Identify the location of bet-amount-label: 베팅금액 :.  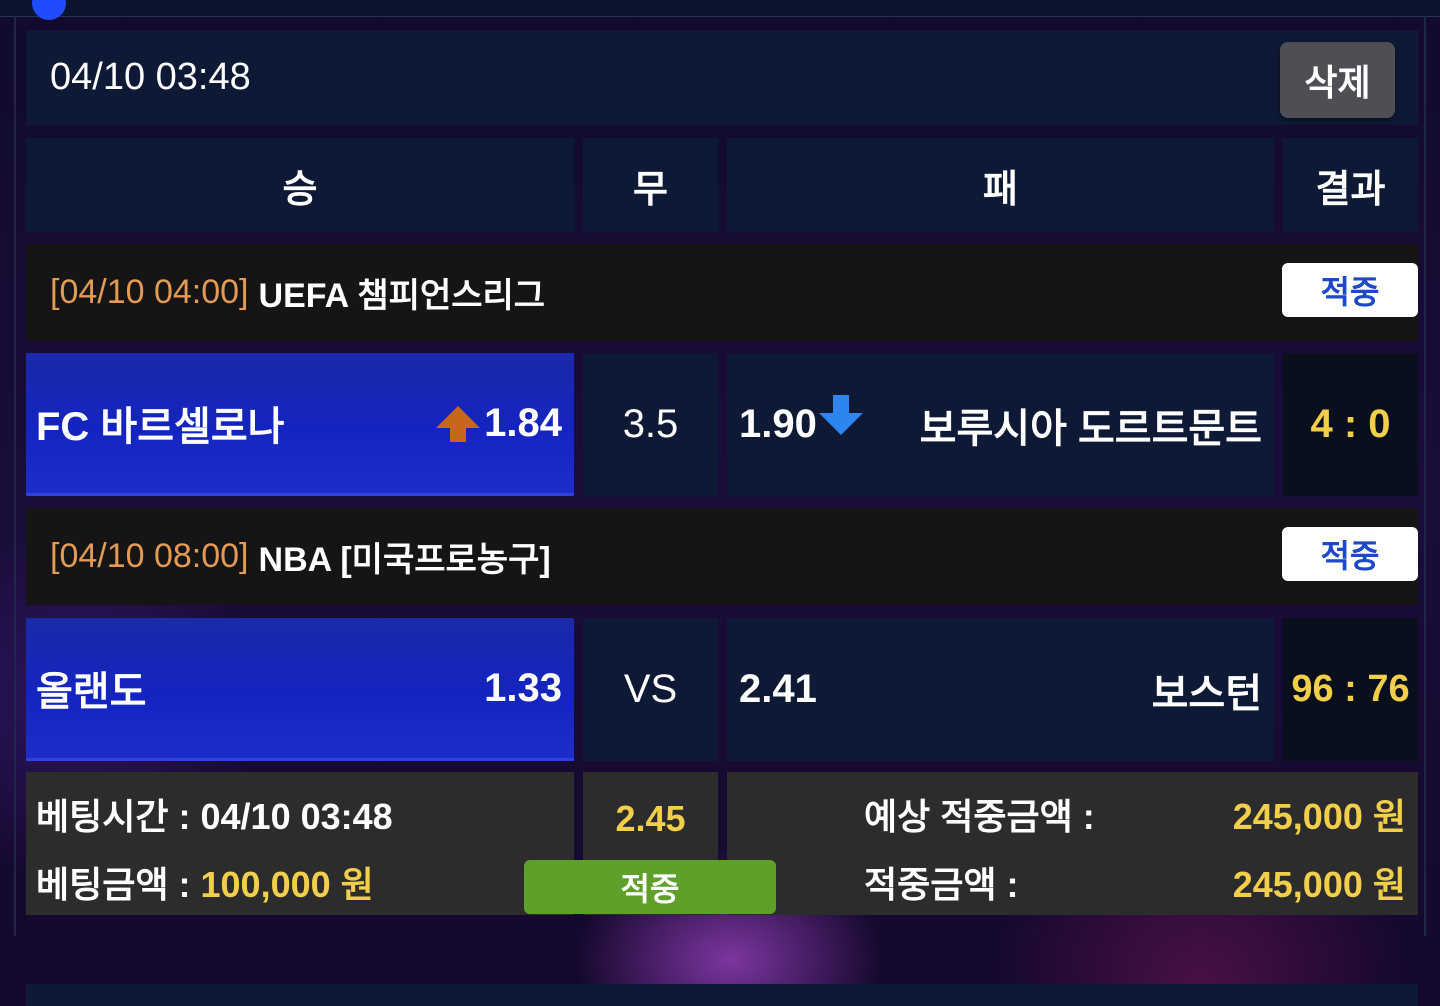
(113, 884).